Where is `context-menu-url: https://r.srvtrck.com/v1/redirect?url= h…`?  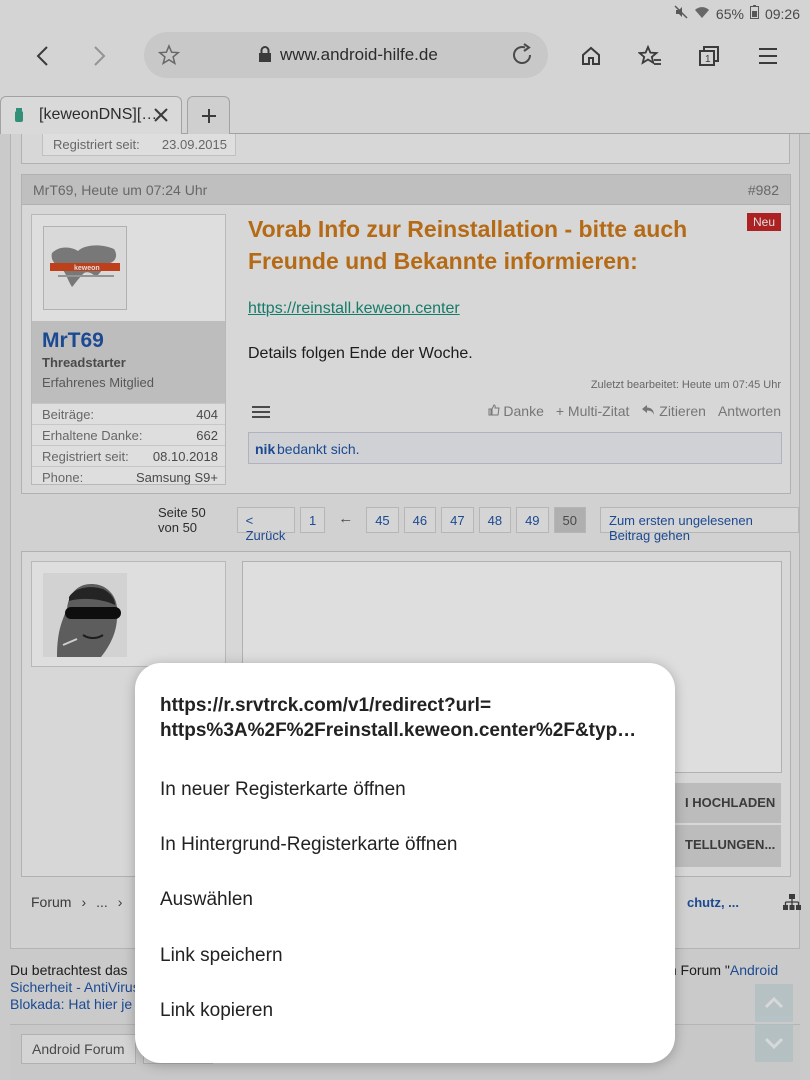
context-menu-url: https://r.srvtrck.com/v1/redirect?url= h… is located at coordinates (405, 718).